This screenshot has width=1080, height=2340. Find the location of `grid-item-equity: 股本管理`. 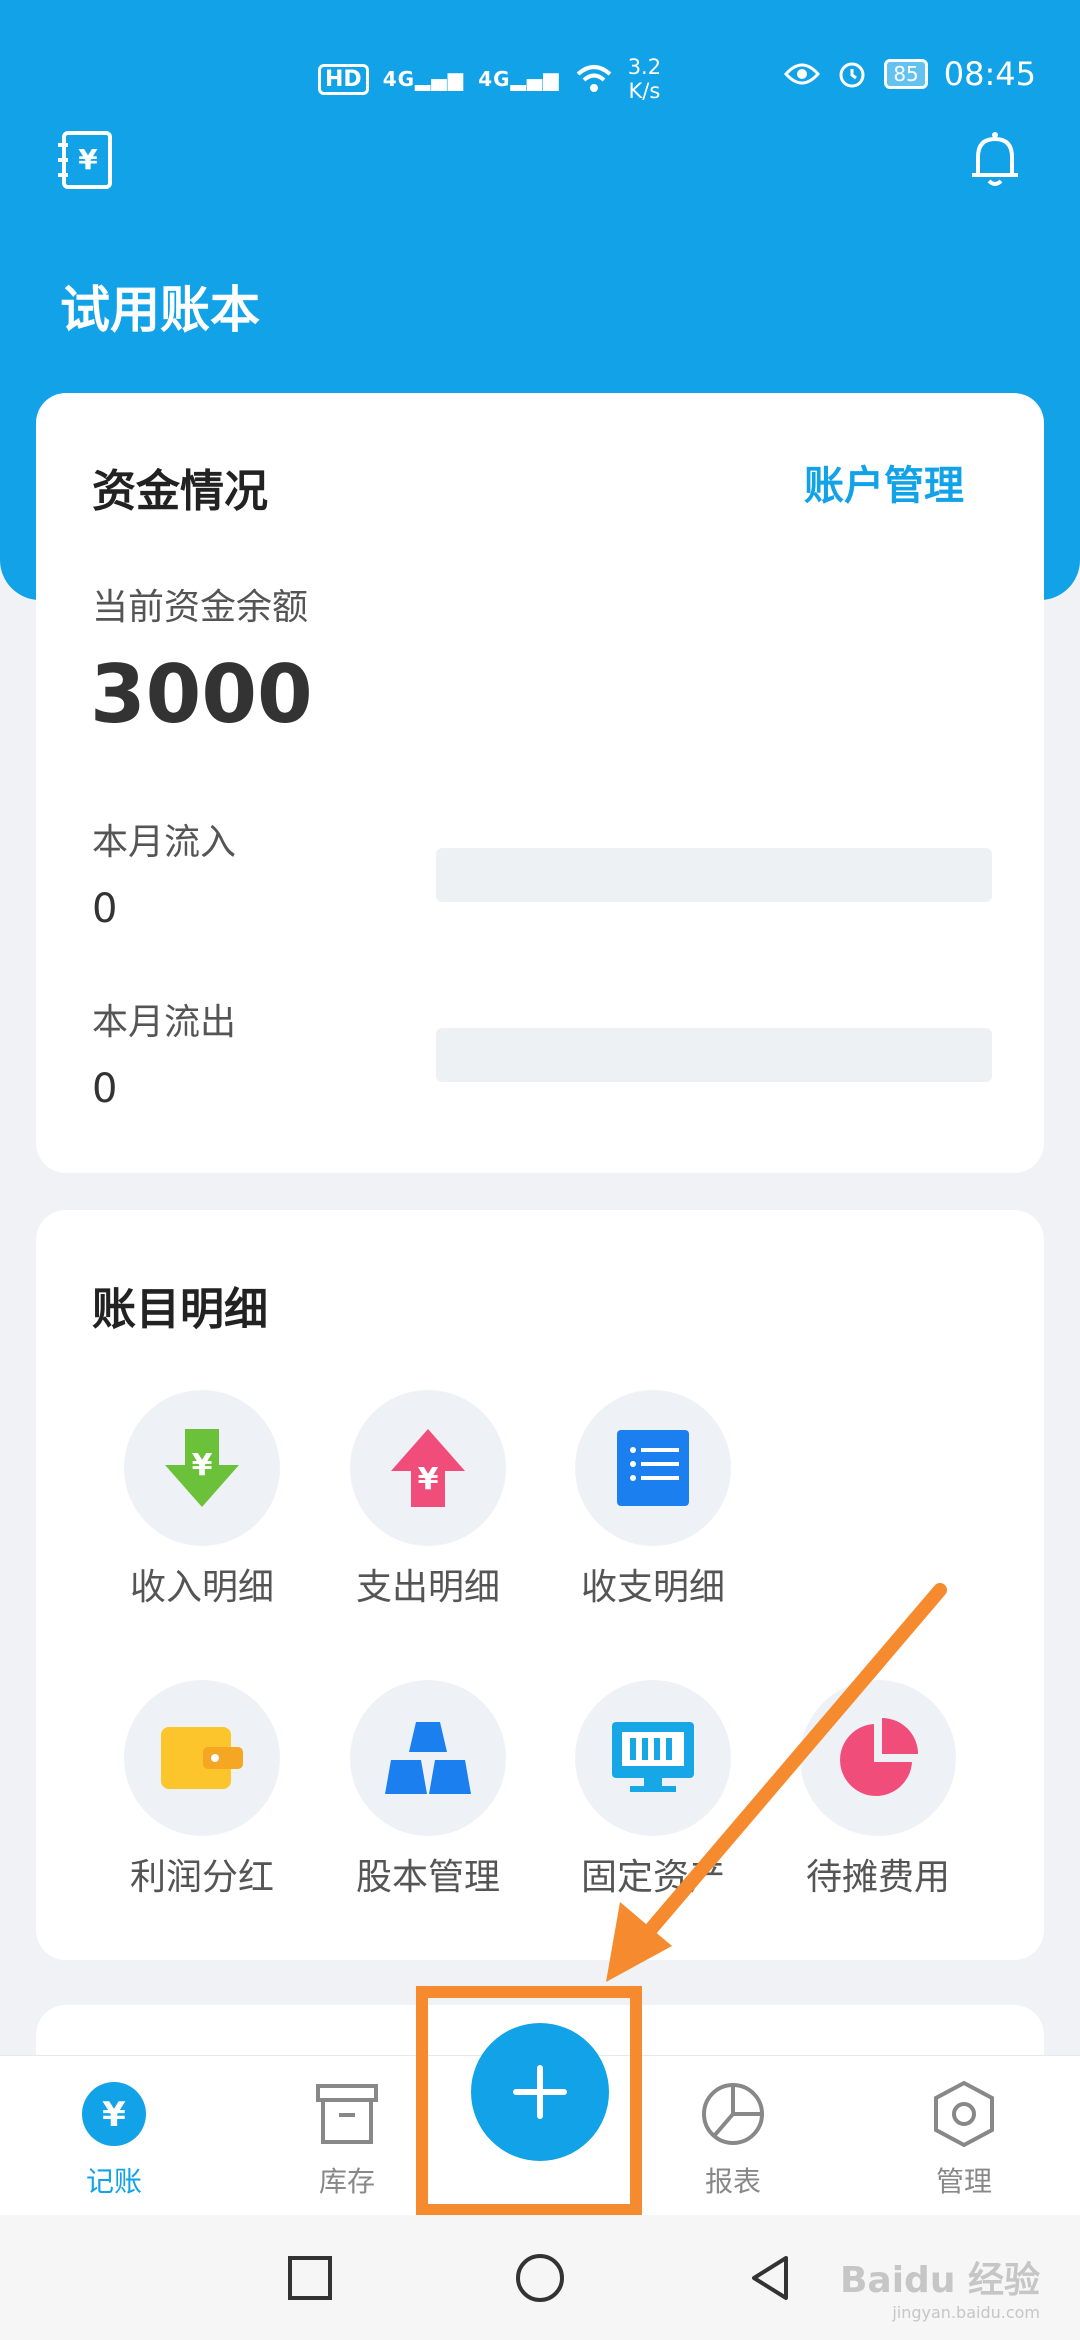

grid-item-equity: 股本管理 is located at coordinates (428, 1790).